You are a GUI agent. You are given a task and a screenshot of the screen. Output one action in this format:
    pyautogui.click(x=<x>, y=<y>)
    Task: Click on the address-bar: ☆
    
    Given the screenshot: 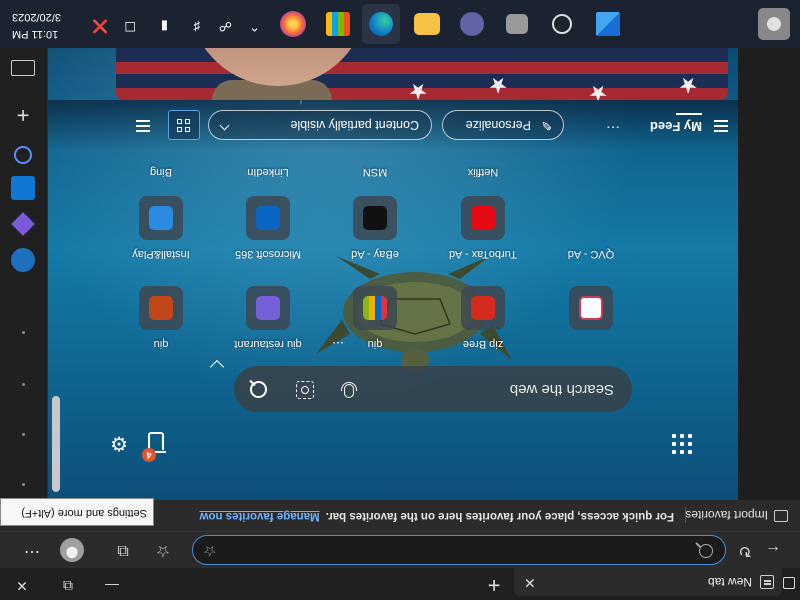 What is the action you would take?
    pyautogui.click(x=459, y=550)
    